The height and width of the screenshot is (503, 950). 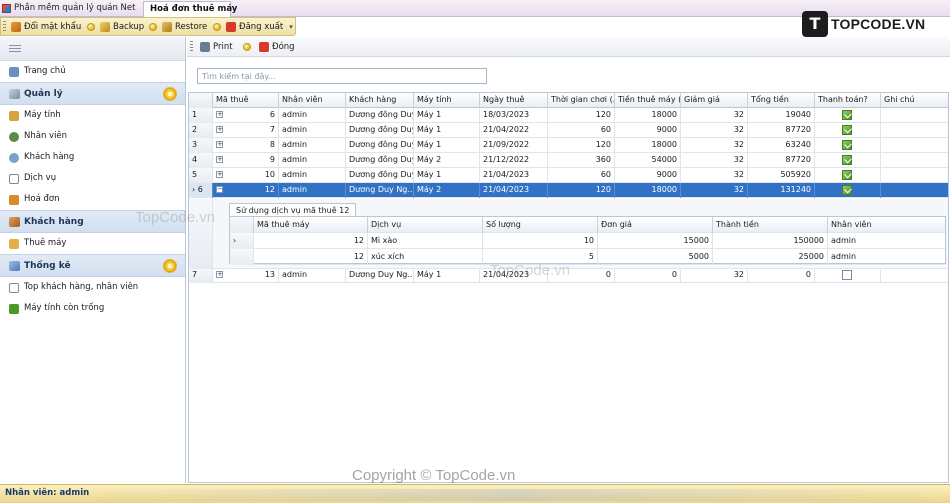 What do you see at coordinates (648, 130) in the screenshot?
I see `table-cell: 9000` at bounding box center [648, 130].